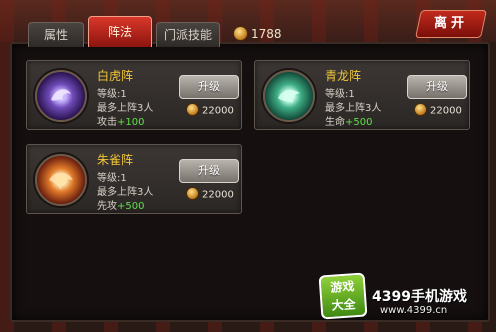 Image resolution: width=496 pixels, height=332 pixels. What do you see at coordinates (134, 179) in the screenshot?
I see `formation-card-zhuque: 朱雀阵 等级:1 最多上阵3人 先攻+500 升级 22000` at bounding box center [134, 179].